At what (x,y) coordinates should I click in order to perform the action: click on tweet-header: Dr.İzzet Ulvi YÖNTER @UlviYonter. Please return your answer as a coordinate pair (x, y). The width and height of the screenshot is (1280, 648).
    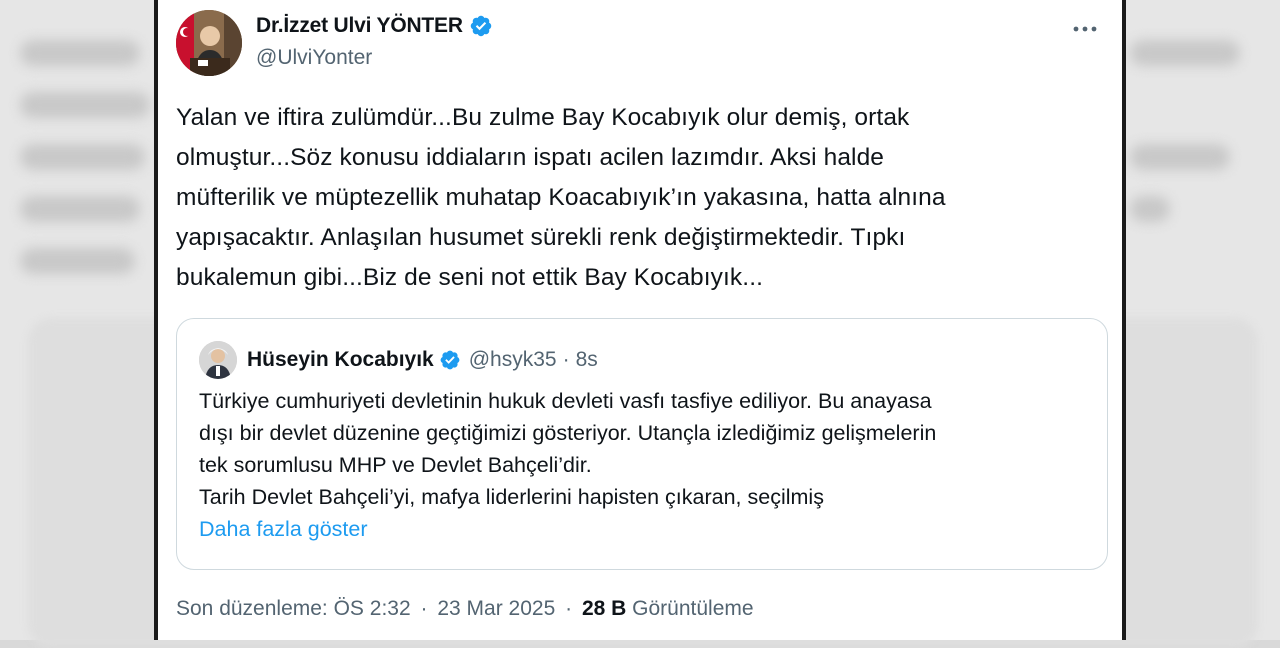
    Looking at the image, I should click on (640, 42).